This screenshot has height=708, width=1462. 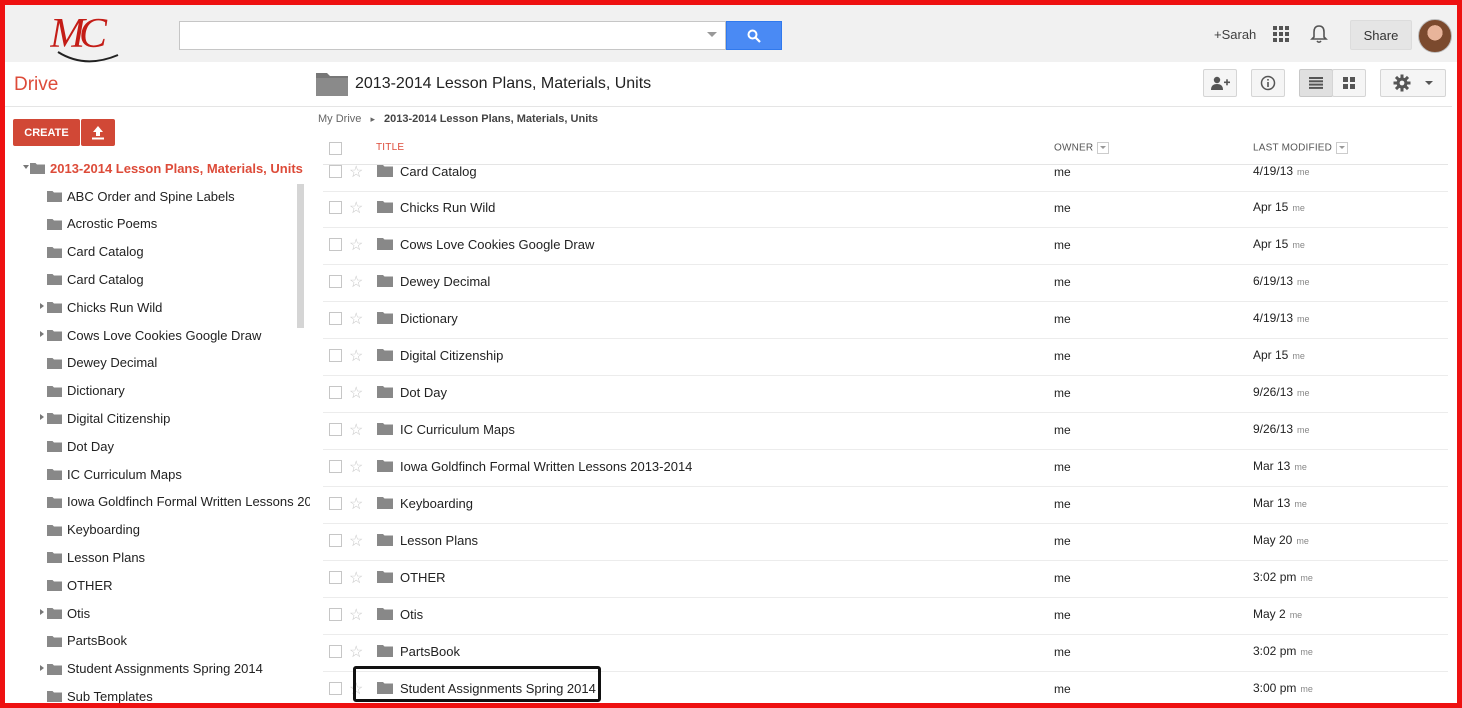 I want to click on table-row: ☆ OTHER me 3:02 pm me, so click(x=885, y=579).